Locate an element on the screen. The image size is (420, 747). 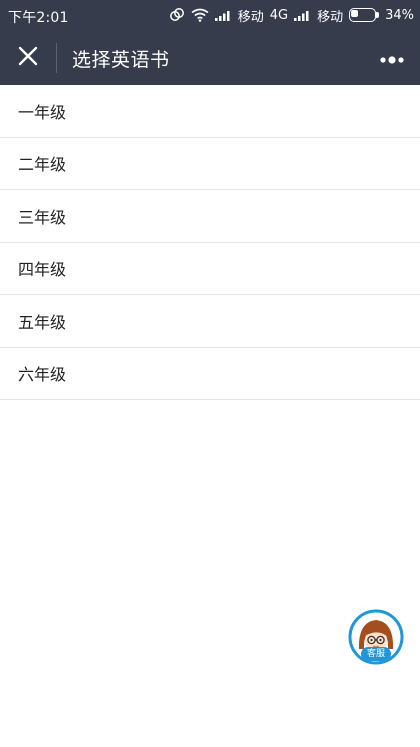
grade-label: 五年级 is located at coordinates (42, 322).